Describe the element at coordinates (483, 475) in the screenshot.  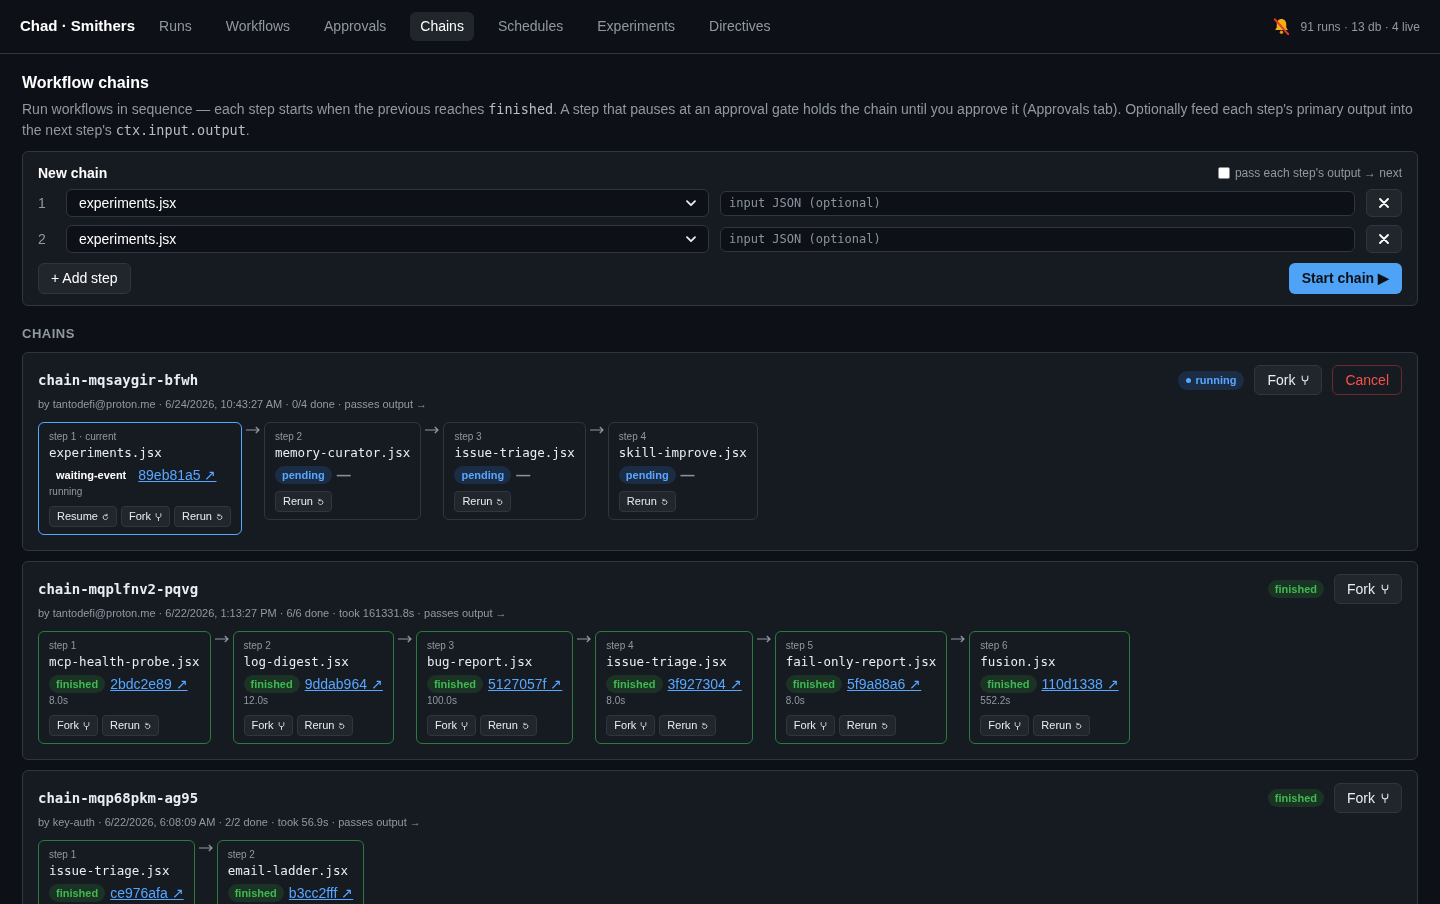
I see `status-badge: pending` at that location.